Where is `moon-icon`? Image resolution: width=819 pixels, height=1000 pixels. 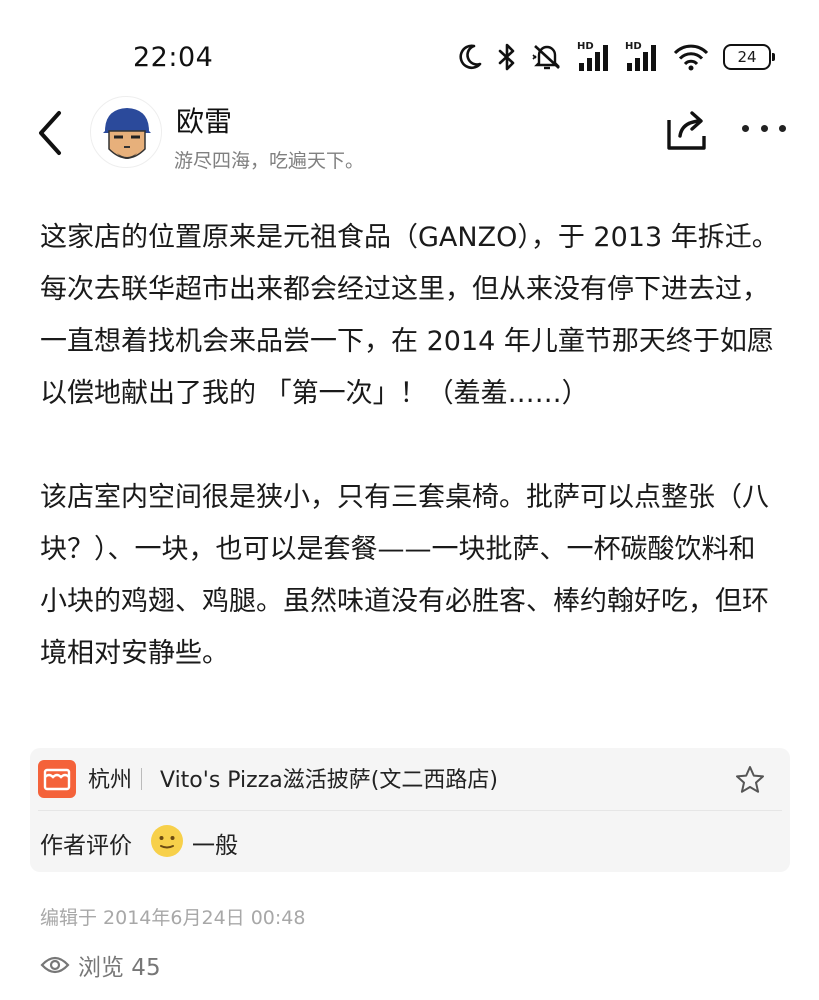 moon-icon is located at coordinates (470, 57).